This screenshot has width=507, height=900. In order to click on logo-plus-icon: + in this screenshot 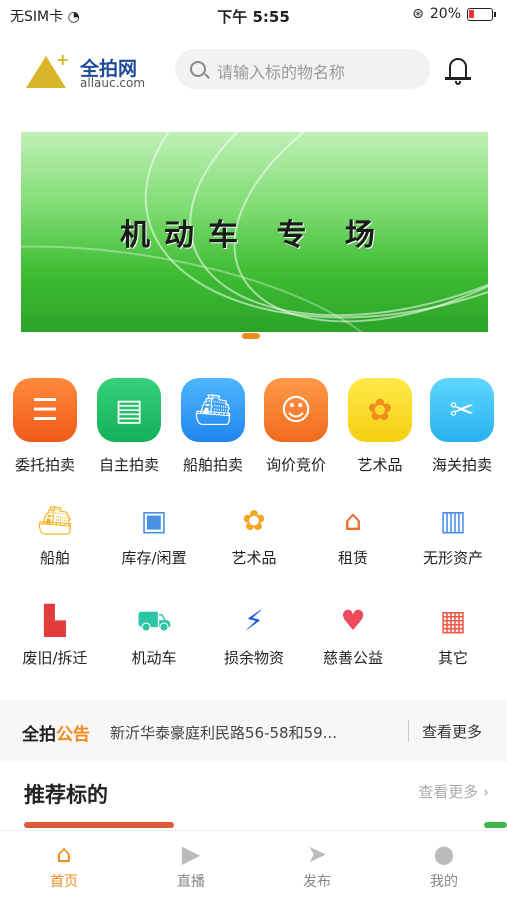, I will do `click(63, 59)`.